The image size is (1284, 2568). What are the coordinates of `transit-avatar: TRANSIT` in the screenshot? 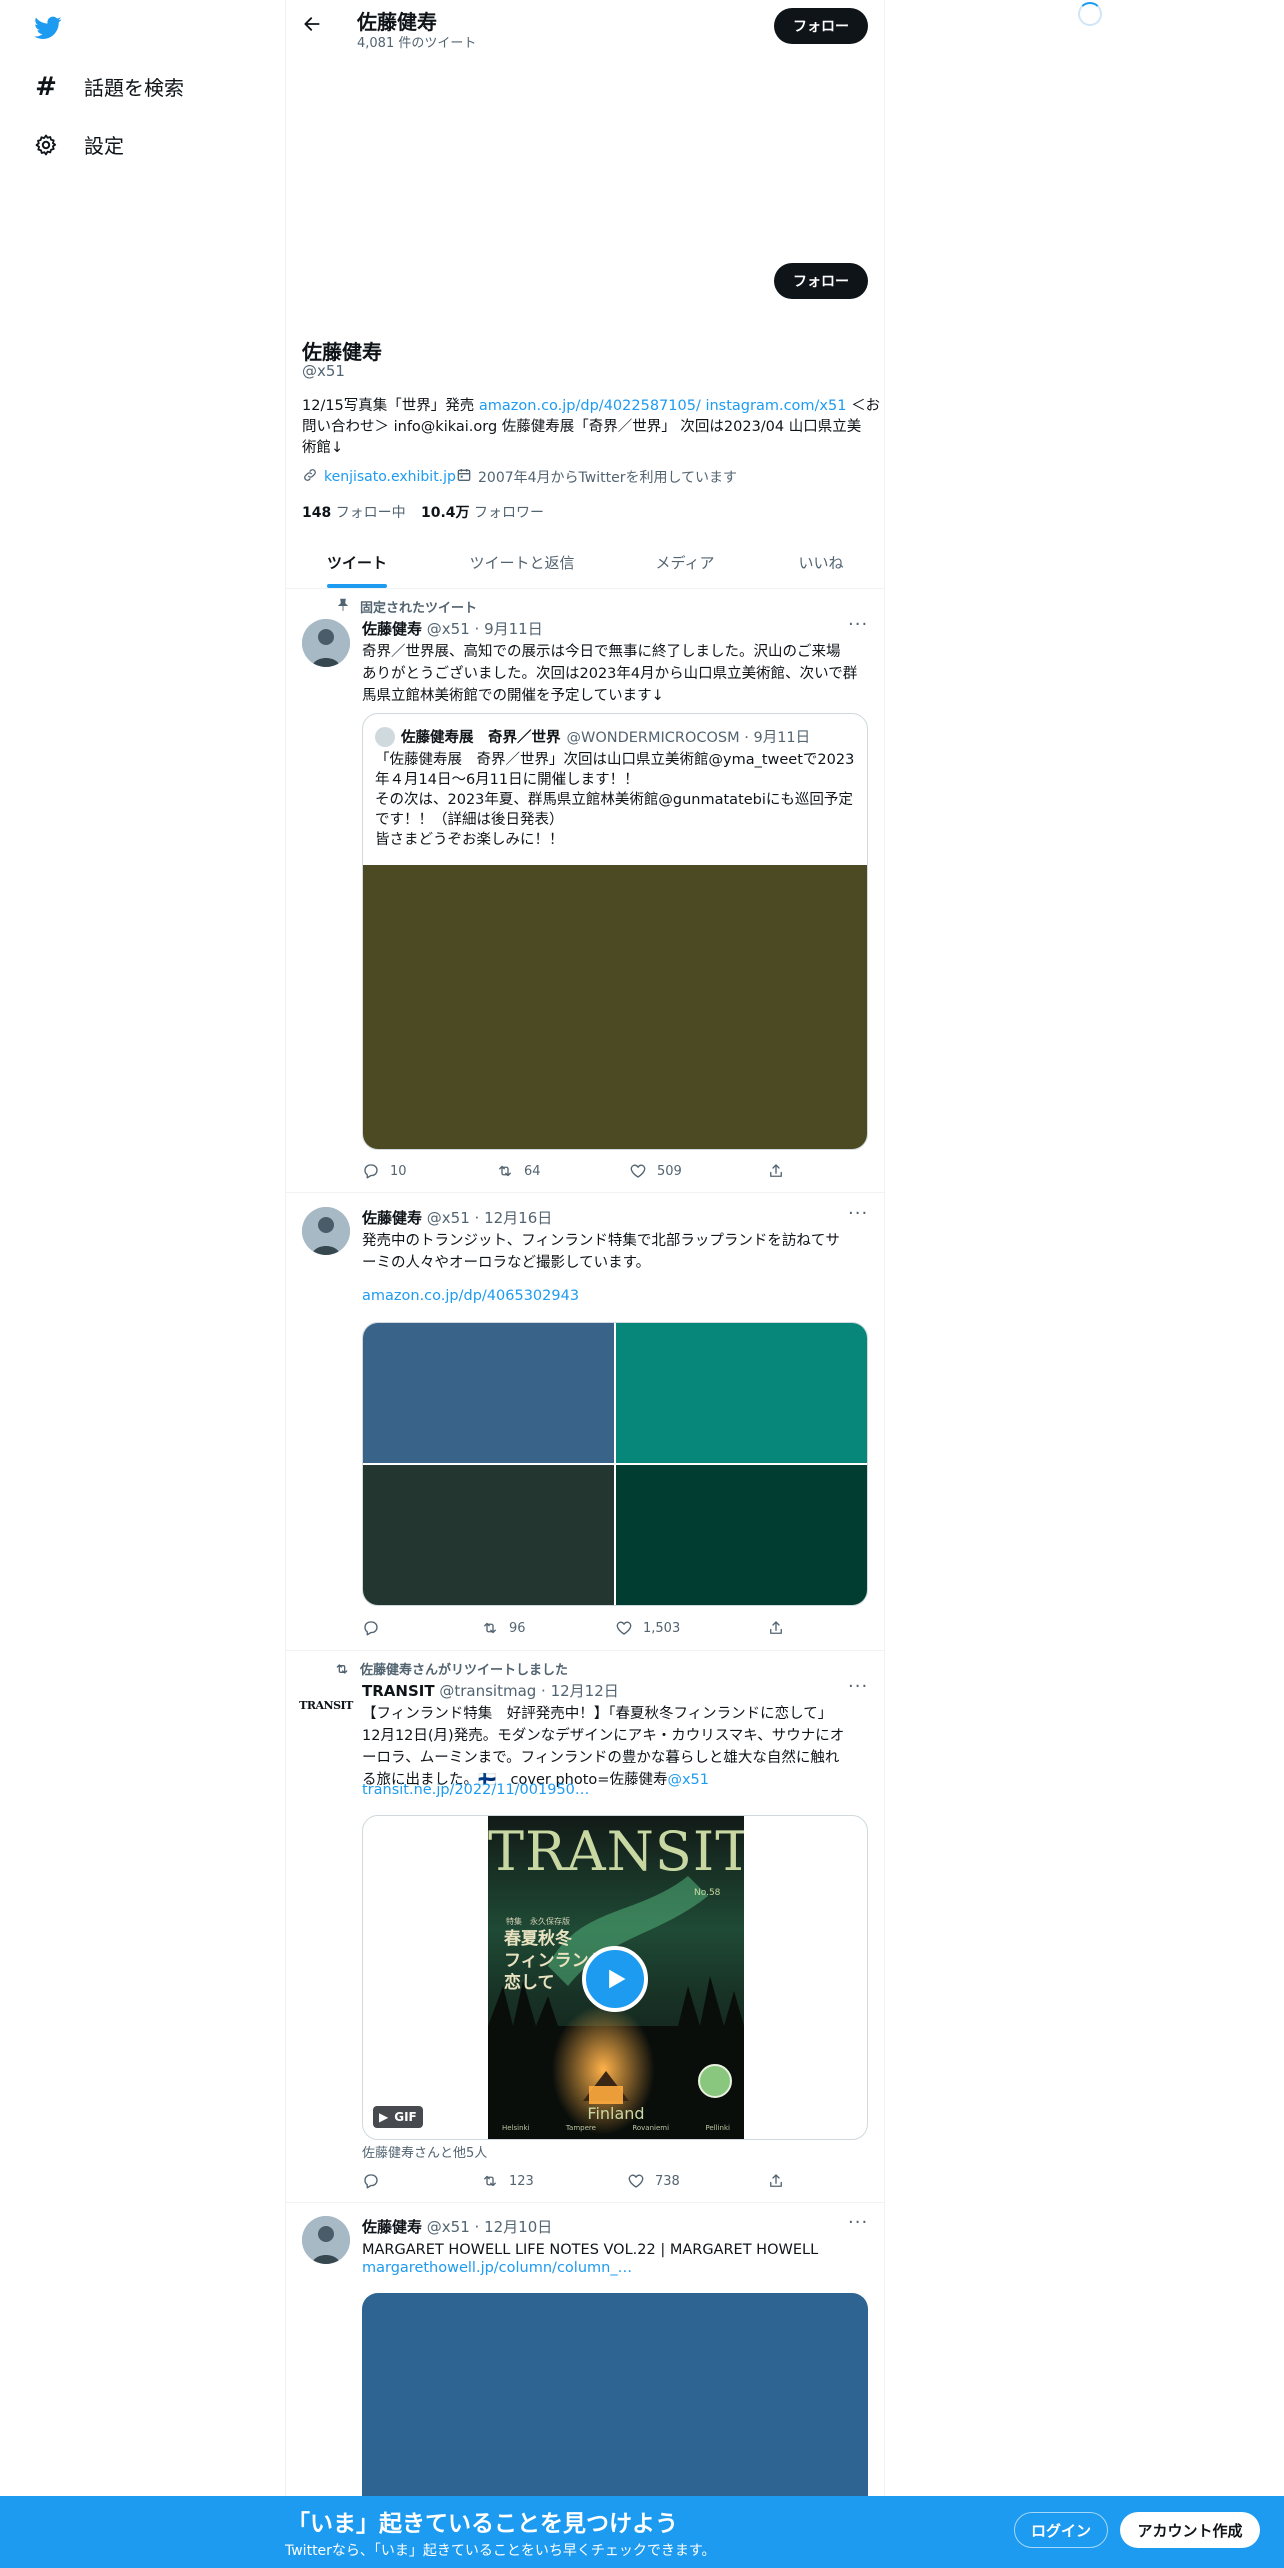 It's located at (326, 1705).